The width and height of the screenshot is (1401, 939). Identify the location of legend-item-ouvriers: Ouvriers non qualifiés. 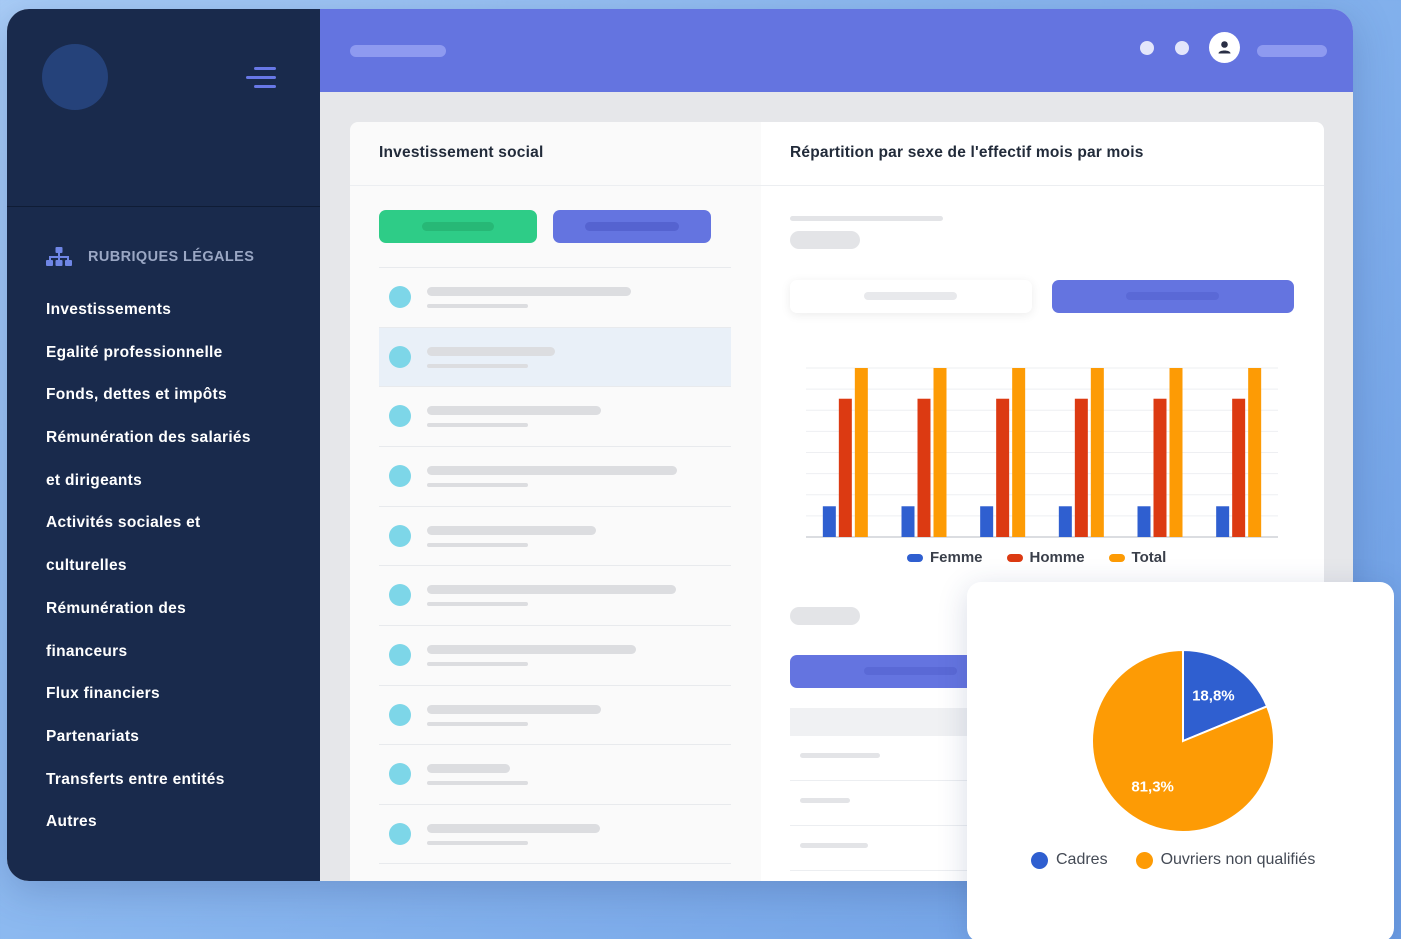
(1225, 860).